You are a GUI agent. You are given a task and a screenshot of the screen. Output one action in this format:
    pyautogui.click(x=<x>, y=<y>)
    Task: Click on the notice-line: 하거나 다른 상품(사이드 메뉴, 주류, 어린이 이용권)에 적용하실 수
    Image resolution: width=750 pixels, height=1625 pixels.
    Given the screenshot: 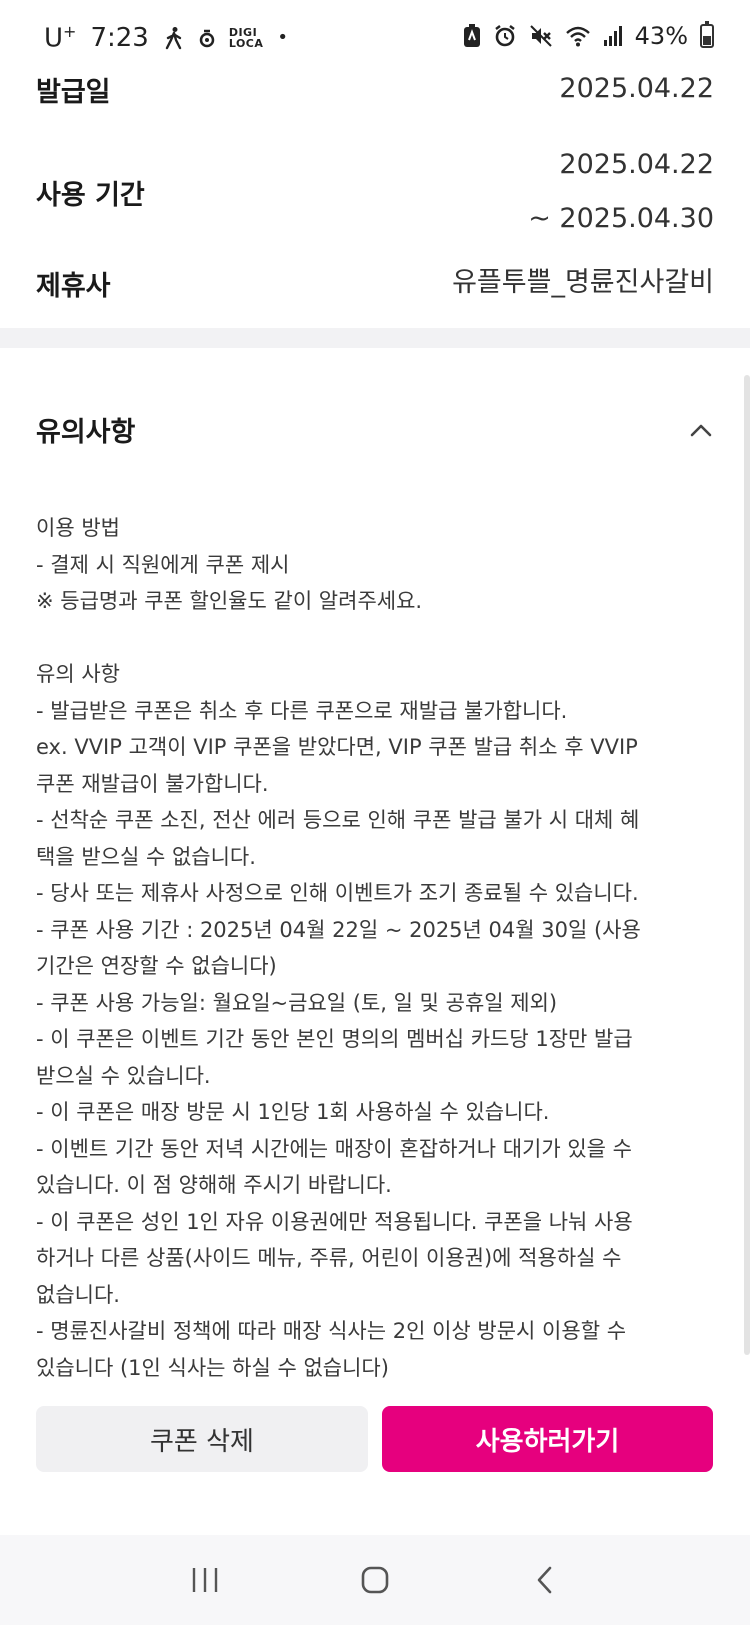 What is the action you would take?
    pyautogui.click(x=329, y=1258)
    